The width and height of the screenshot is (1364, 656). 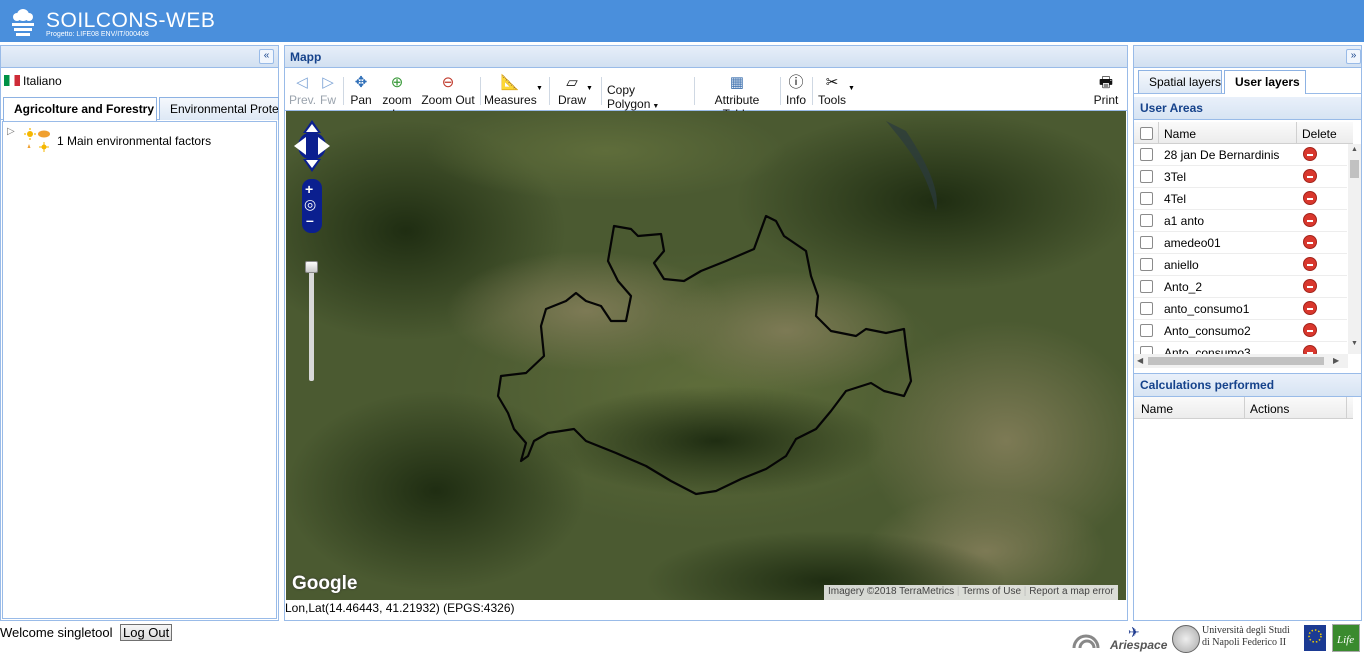 What do you see at coordinates (266, 56) in the screenshot?
I see `double-chevron-left-icon: «` at bounding box center [266, 56].